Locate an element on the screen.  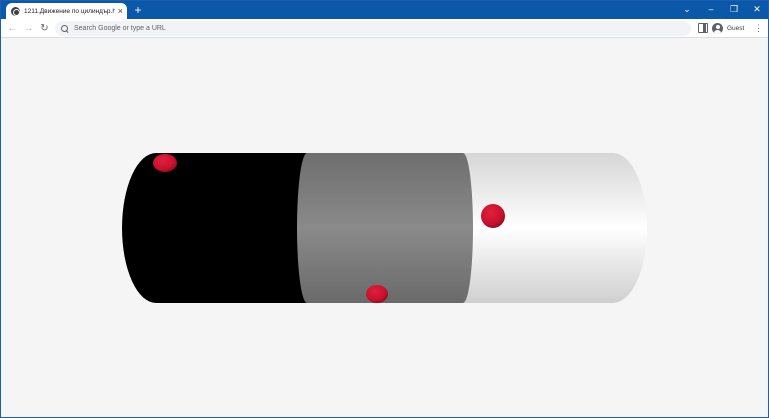
kebab-menu-icon: ⋮ is located at coordinates (758, 28).